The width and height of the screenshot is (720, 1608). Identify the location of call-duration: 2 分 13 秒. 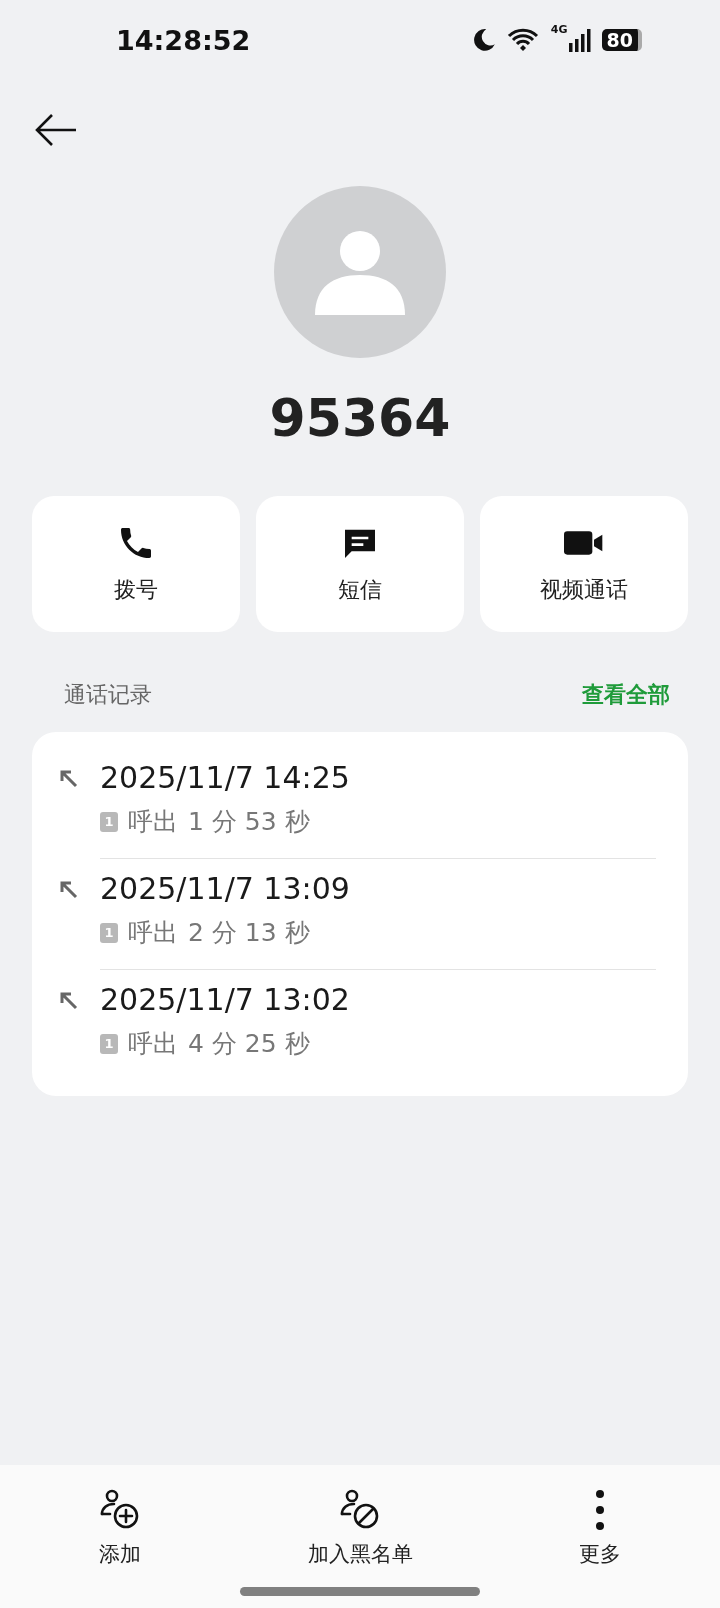
(249, 933).